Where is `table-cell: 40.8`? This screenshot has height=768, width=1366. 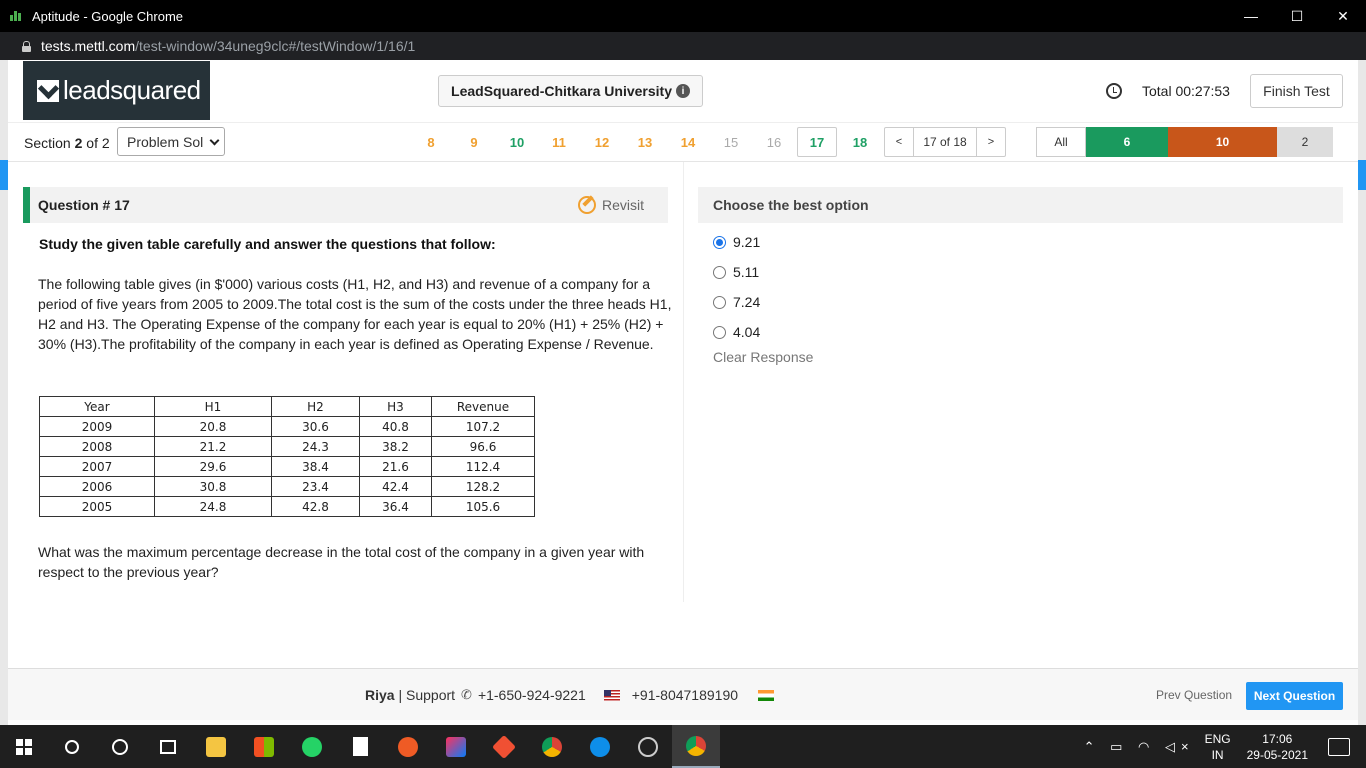
table-cell: 40.8 is located at coordinates (395, 426).